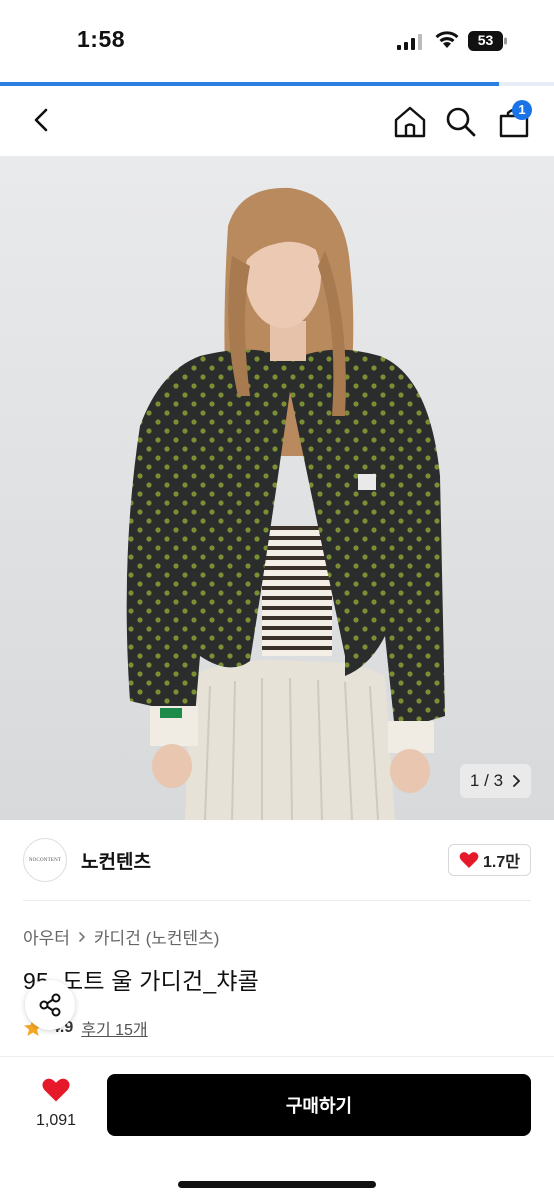 The height and width of the screenshot is (1200, 554). What do you see at coordinates (277, 900) in the screenshot?
I see `section-divider` at bounding box center [277, 900].